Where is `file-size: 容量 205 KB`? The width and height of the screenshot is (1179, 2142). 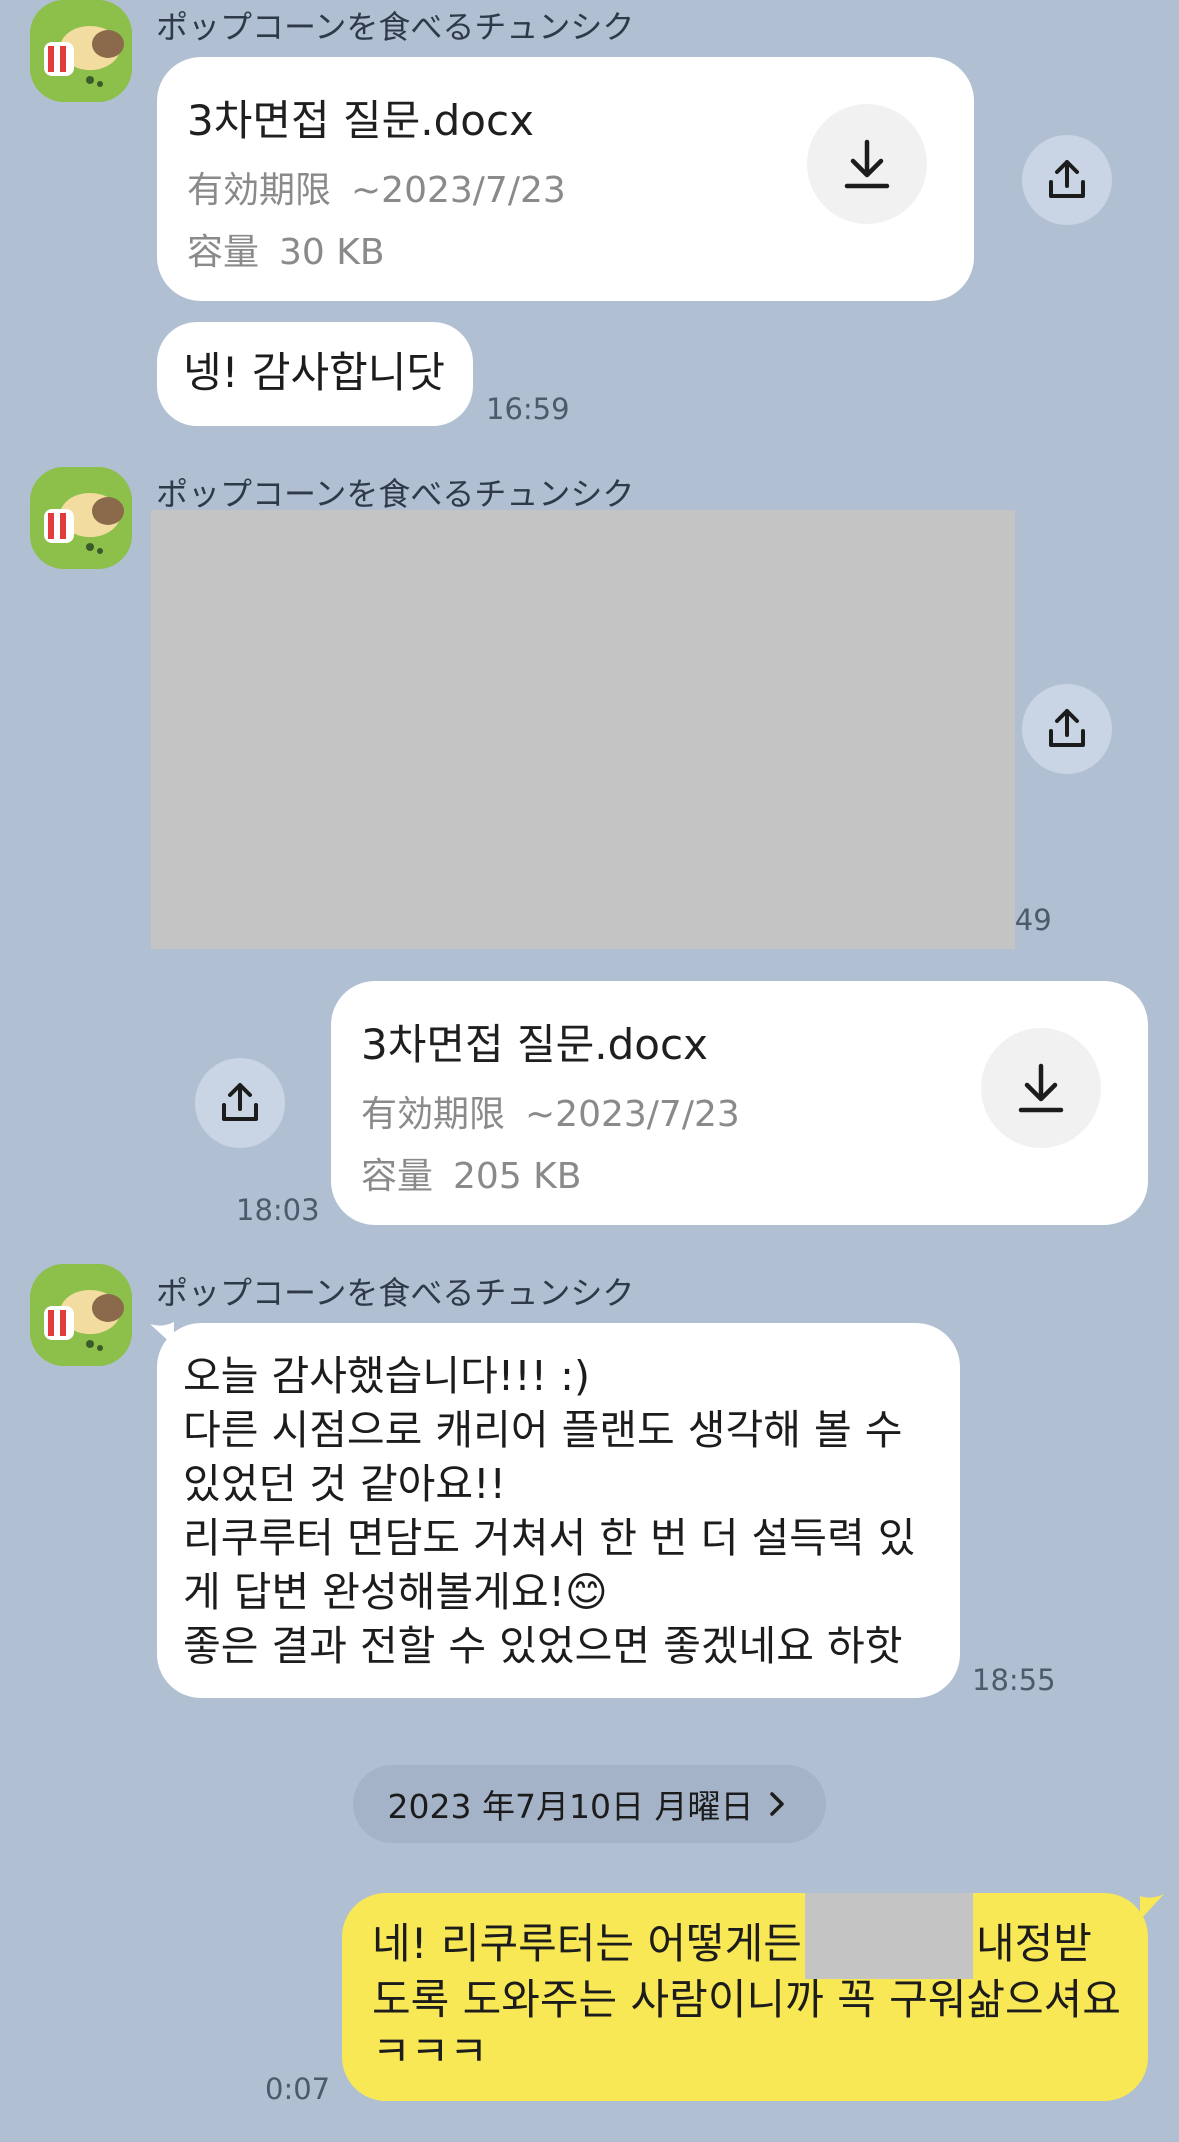
file-size: 容量 205 KB is located at coordinates (471, 1173).